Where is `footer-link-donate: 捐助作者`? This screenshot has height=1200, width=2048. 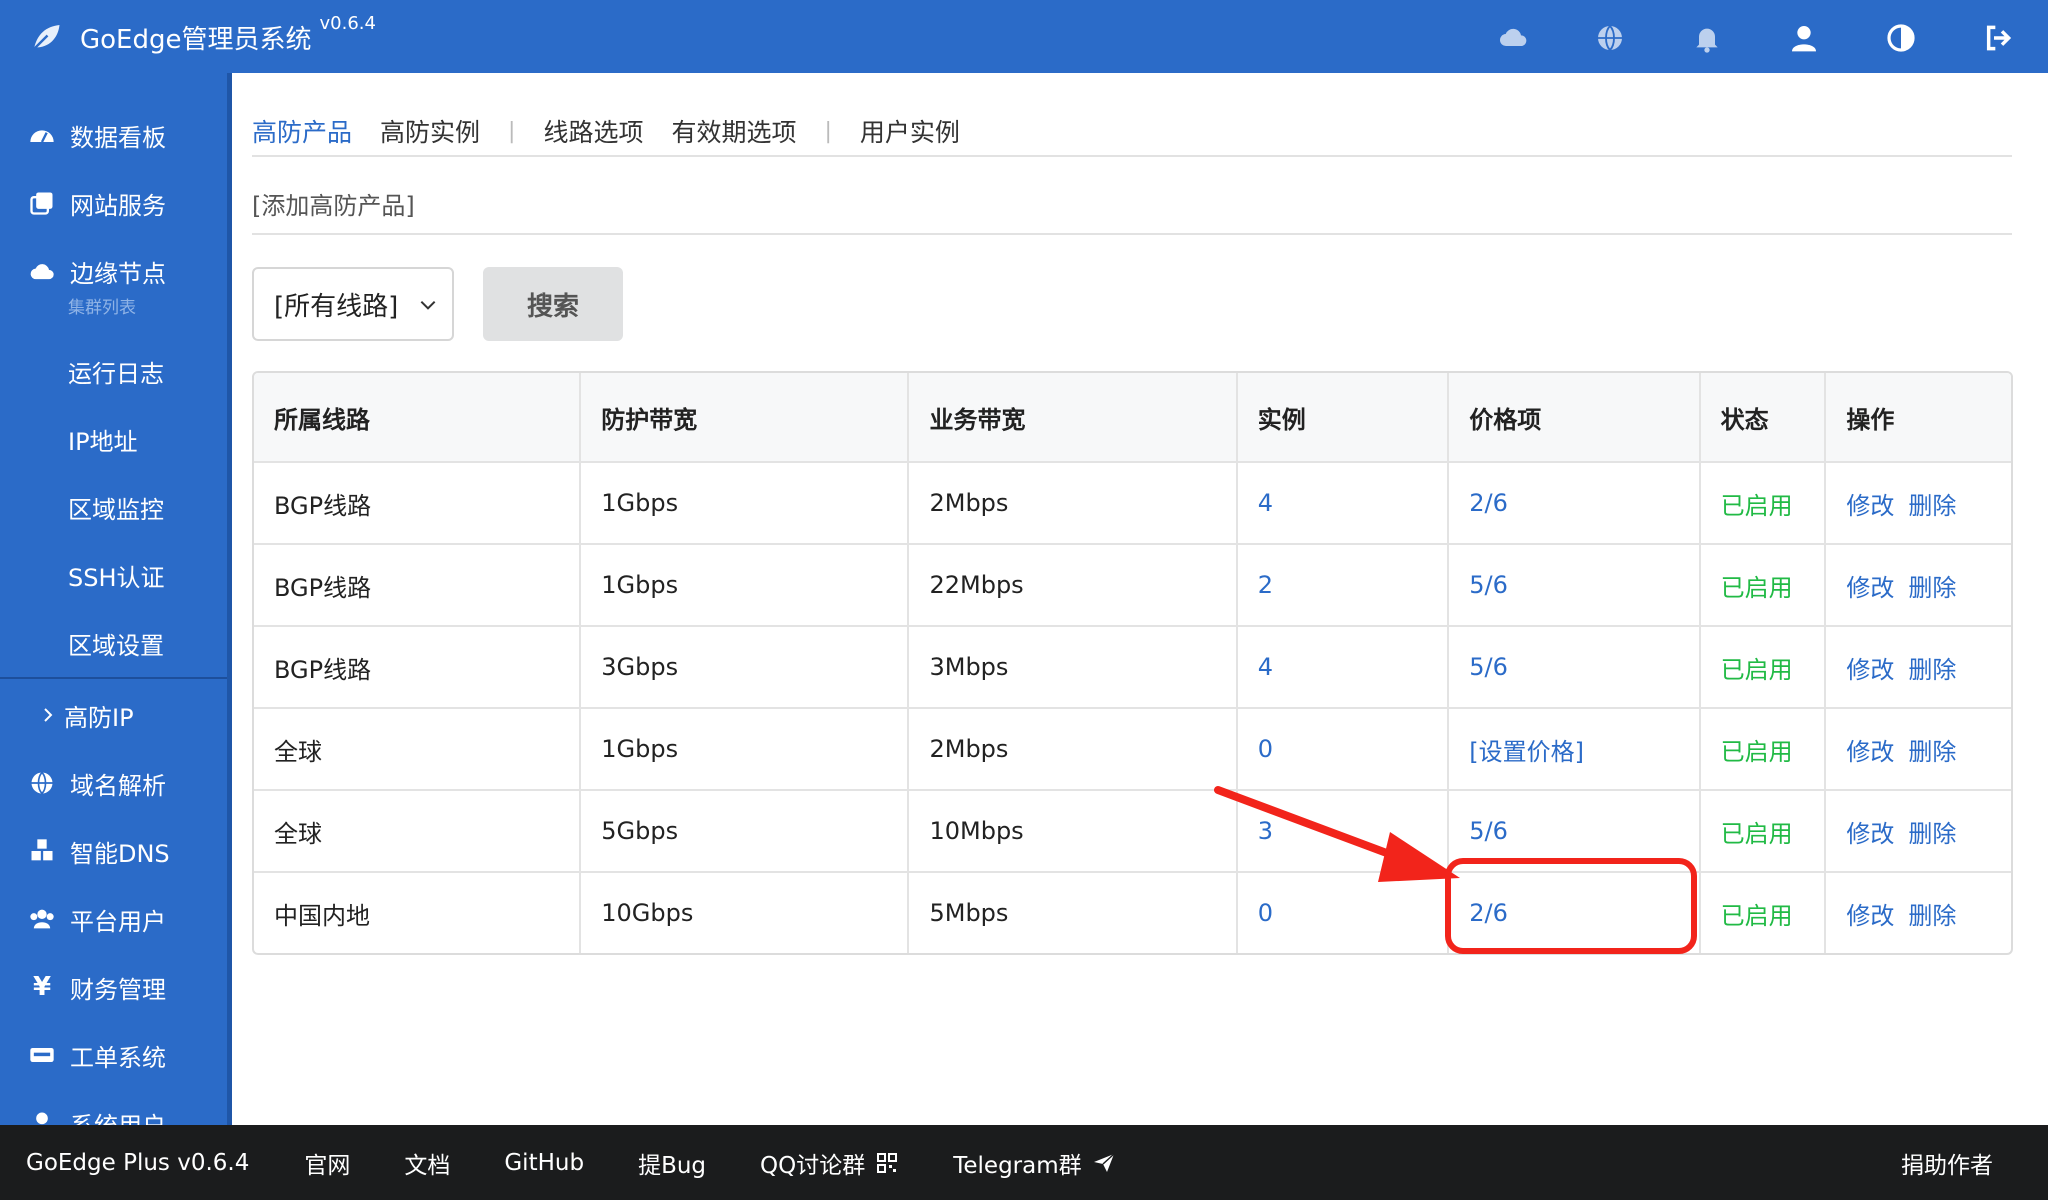
footer-link-donate: 捐助作者 is located at coordinates (1947, 1163).